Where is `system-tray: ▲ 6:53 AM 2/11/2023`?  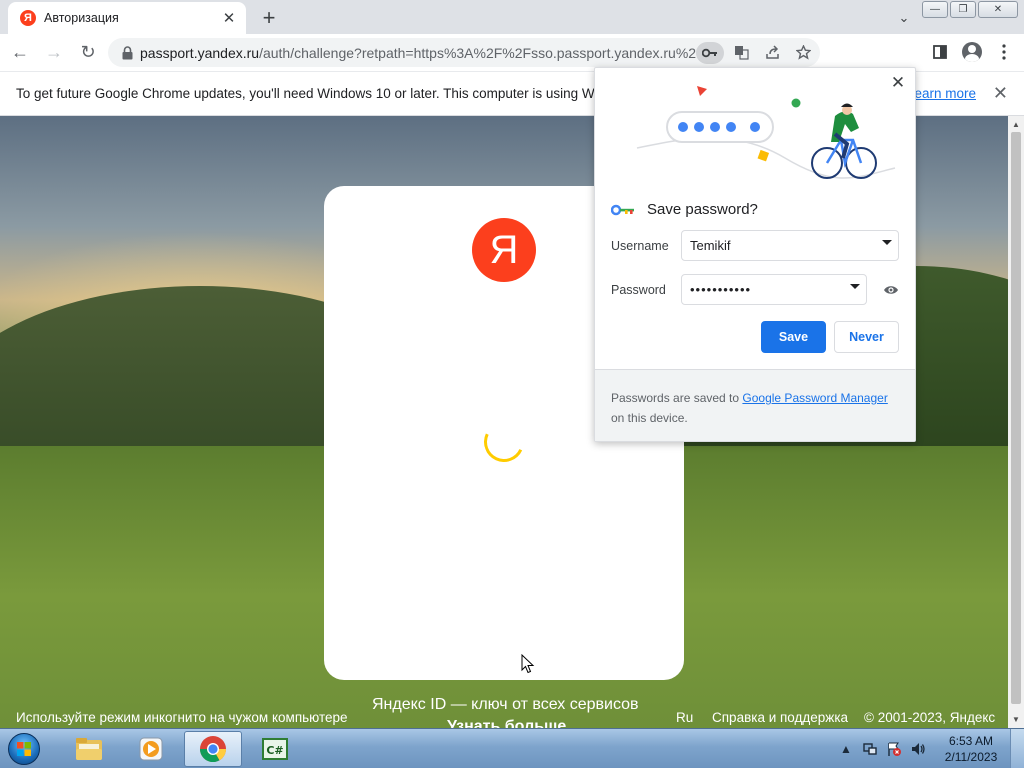 system-tray: ▲ 6:53 AM 2/11/2023 is located at coordinates (928, 748).